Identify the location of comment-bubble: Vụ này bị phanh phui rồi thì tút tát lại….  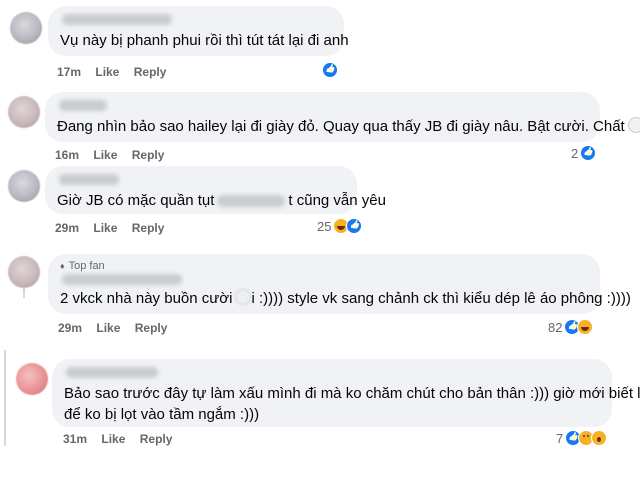
(198, 31).